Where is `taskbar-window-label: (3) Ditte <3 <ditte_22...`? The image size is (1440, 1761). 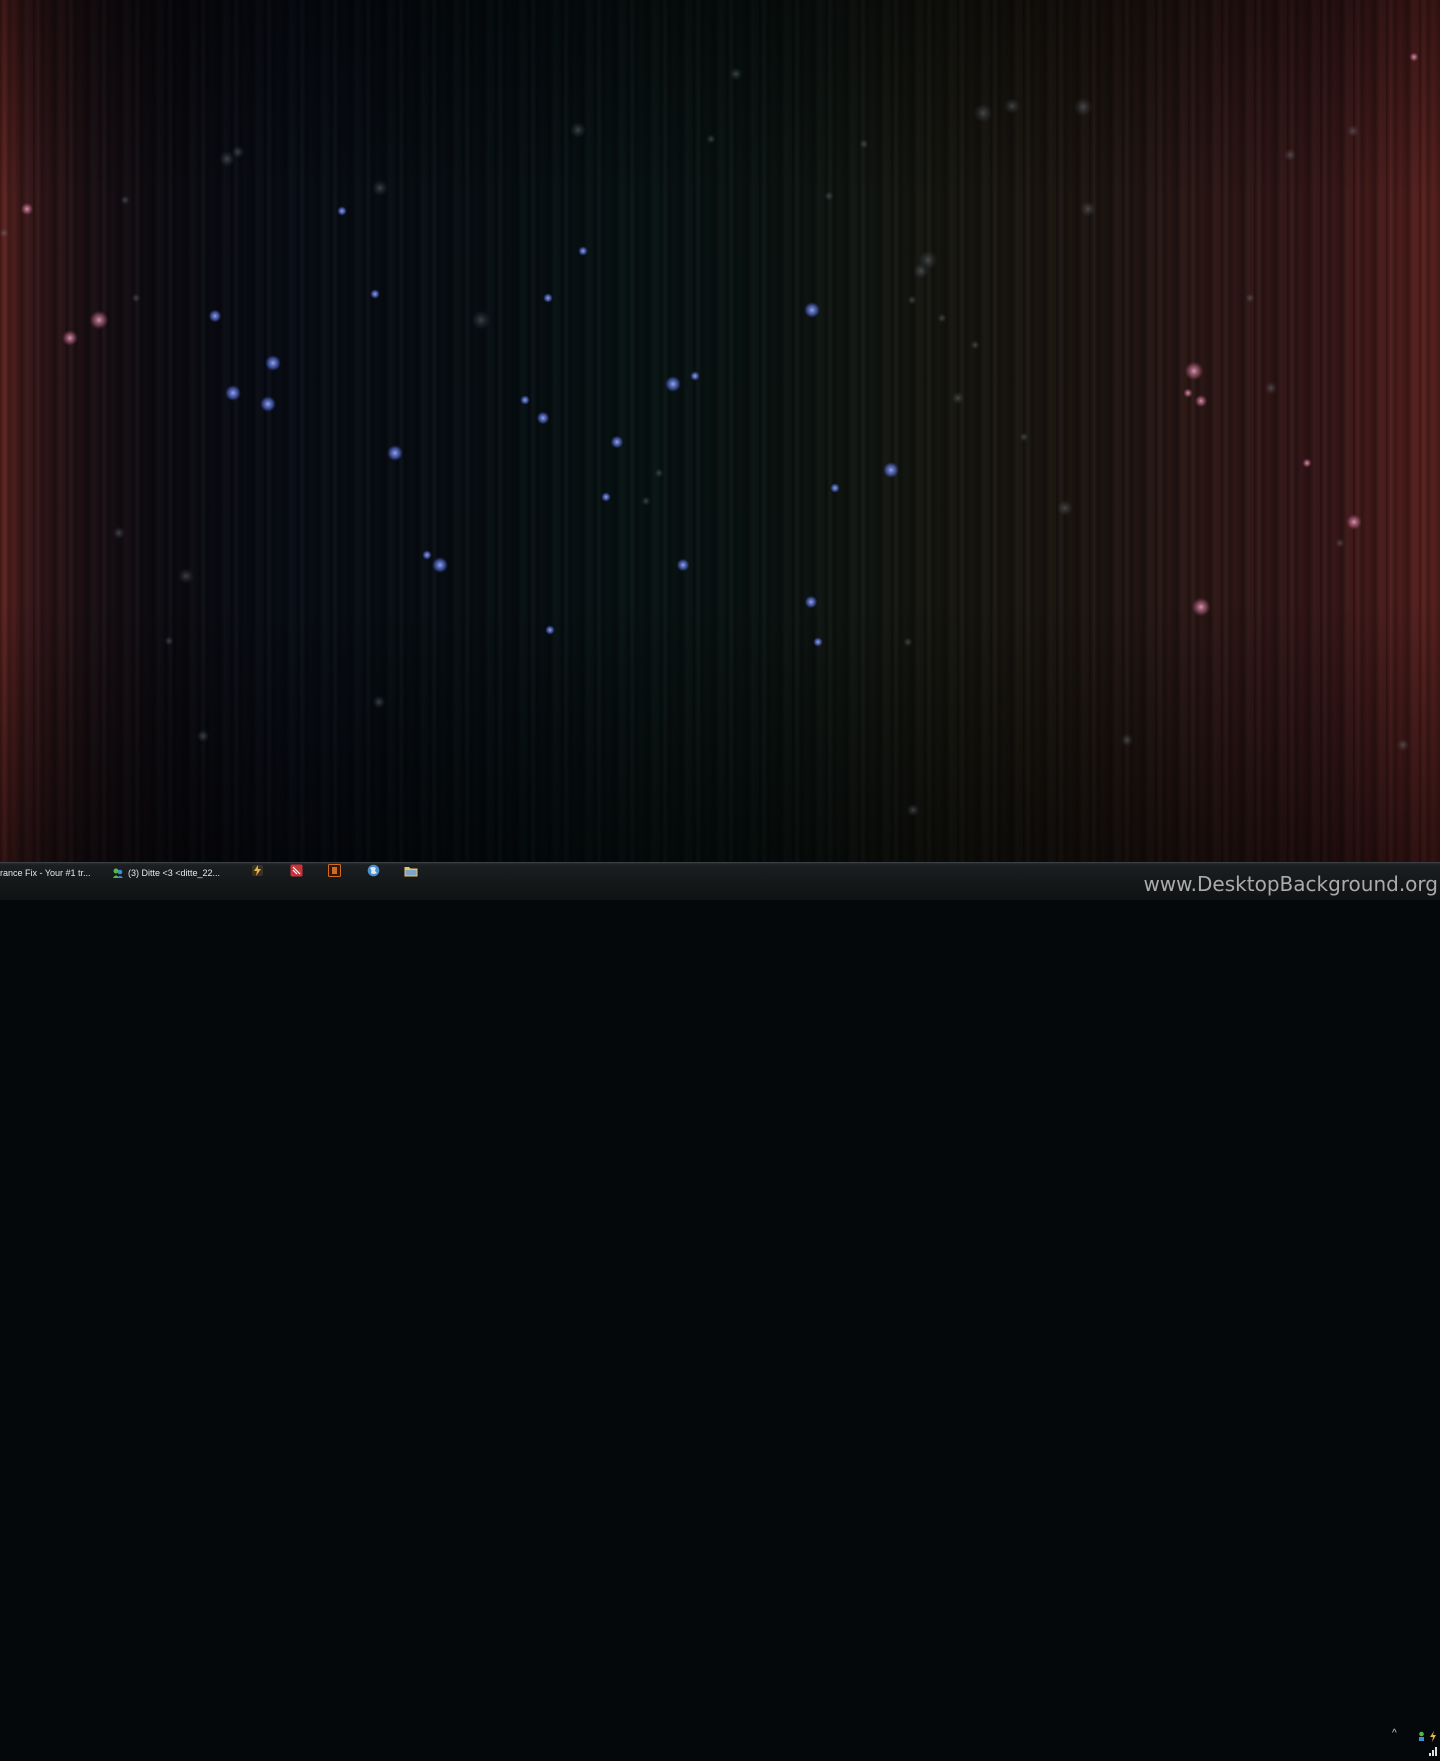
taskbar-window-label: (3) Ditte <3 <ditte_22... is located at coordinates (174, 873).